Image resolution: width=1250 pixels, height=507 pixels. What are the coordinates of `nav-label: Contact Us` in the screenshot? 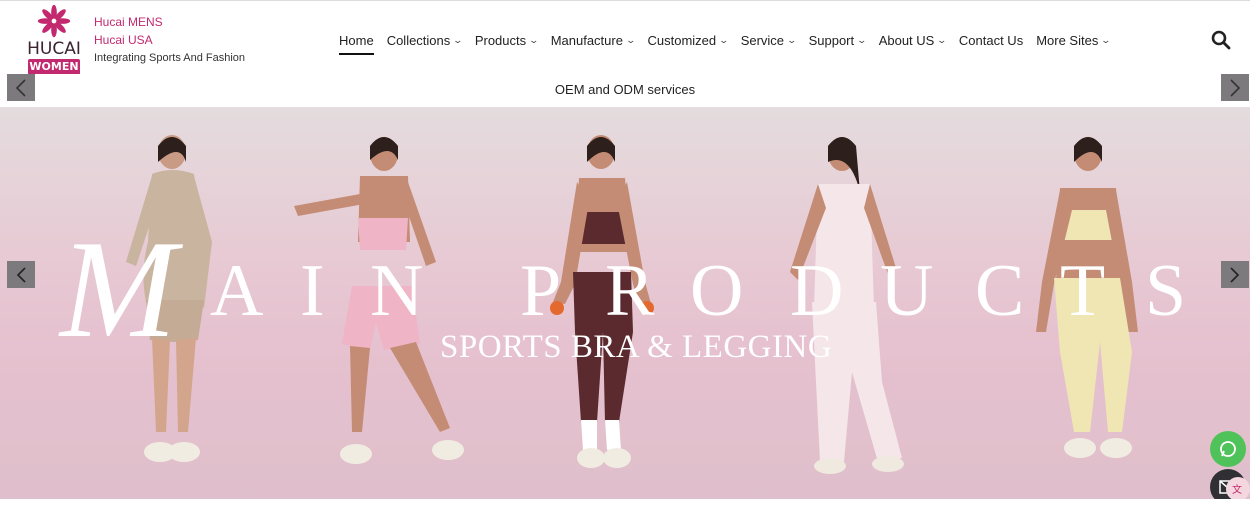 It's located at (991, 40).